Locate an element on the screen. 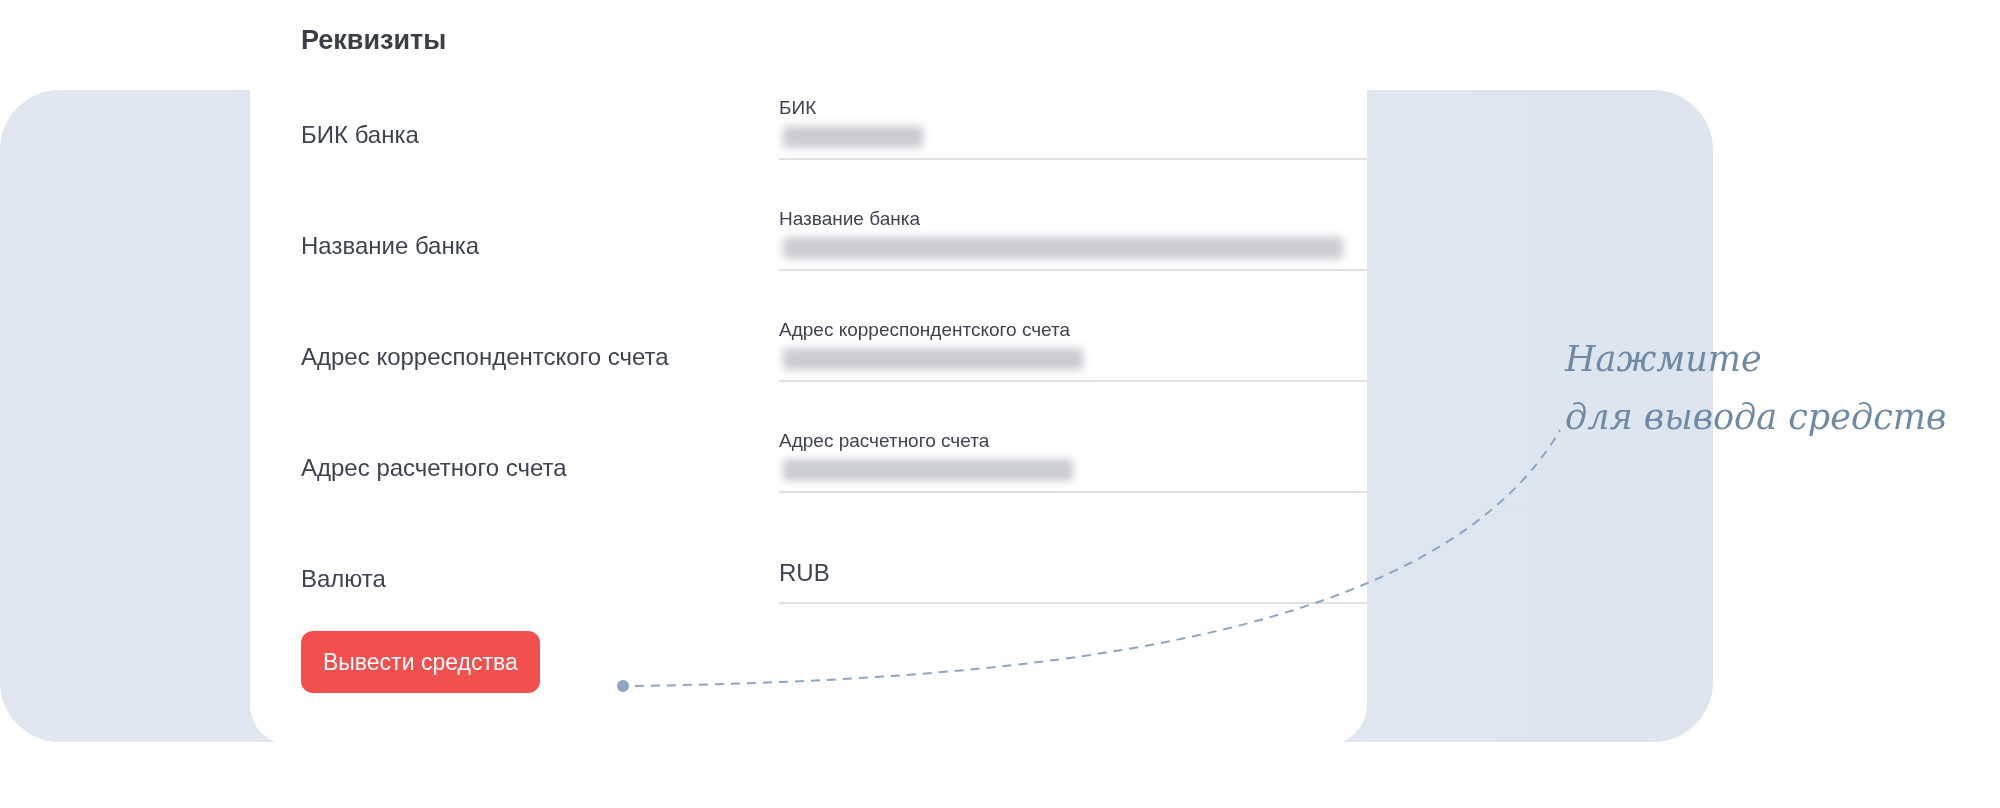 This screenshot has width=2000, height=808. handwritten-note: для вывода средств is located at coordinates (1756, 417).